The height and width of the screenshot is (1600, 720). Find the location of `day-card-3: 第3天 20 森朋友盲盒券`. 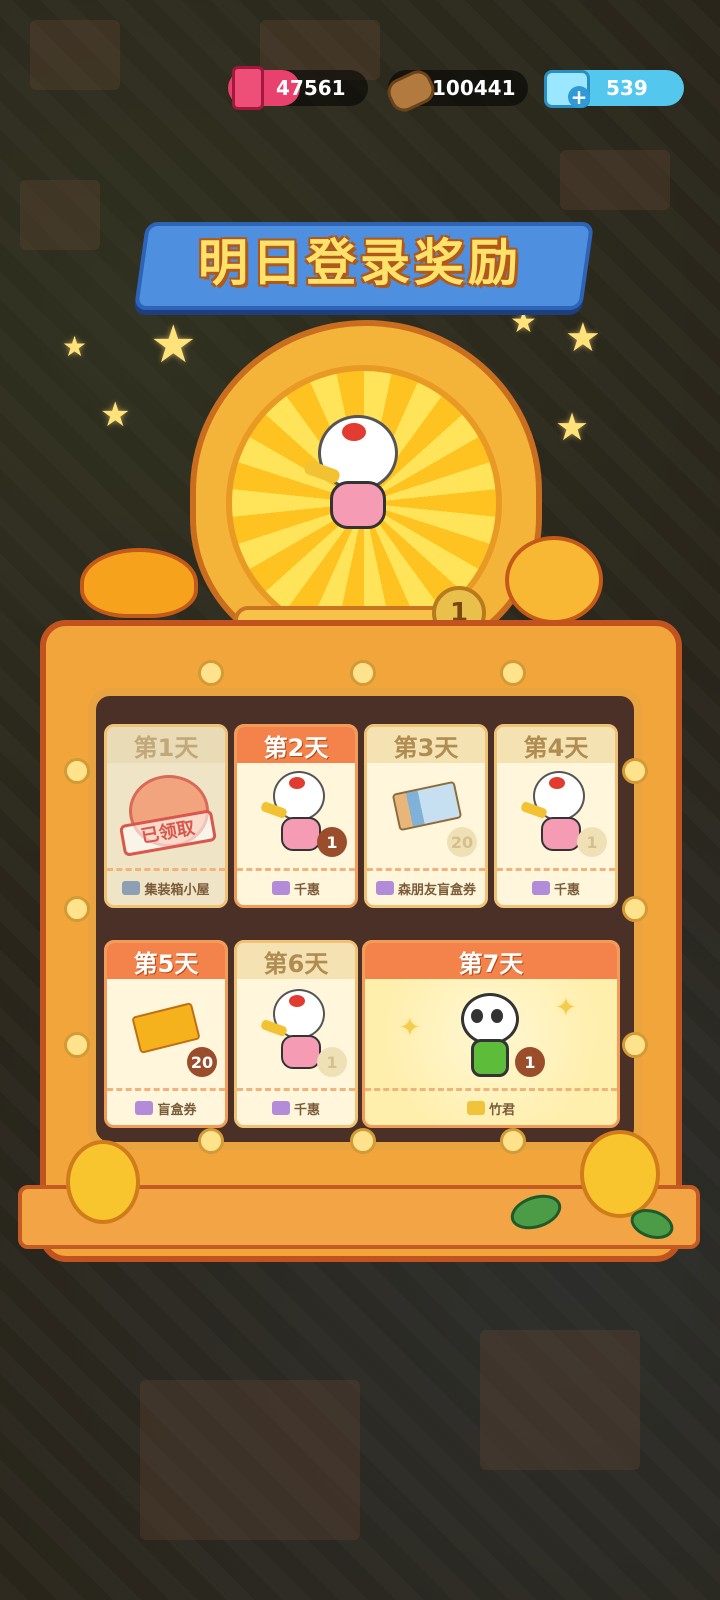

day-card-3: 第3天 20 森朋友盲盒券 is located at coordinates (426, 816).